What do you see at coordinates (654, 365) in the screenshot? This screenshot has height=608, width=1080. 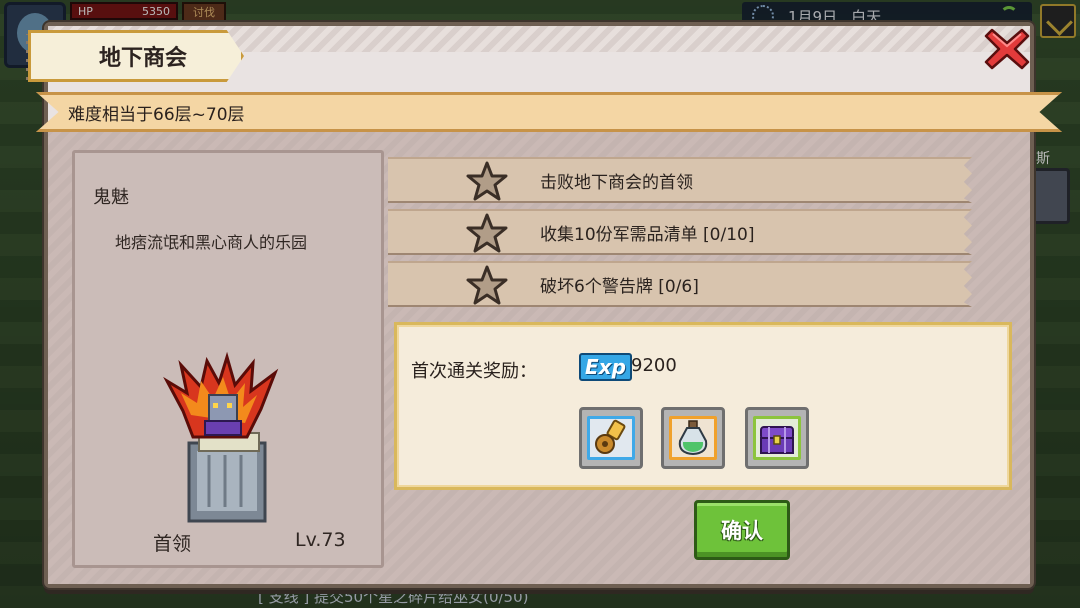 I see `exp-value: 9200` at bounding box center [654, 365].